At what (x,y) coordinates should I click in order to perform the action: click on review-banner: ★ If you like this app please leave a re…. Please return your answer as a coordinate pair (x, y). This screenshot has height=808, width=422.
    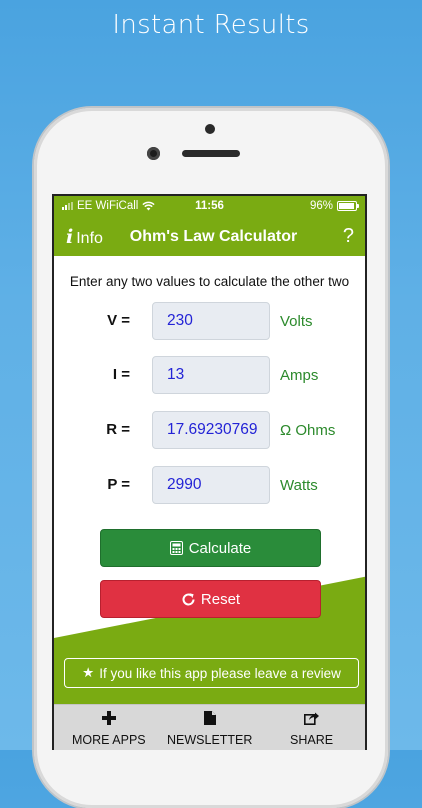
    Looking at the image, I should click on (211, 673).